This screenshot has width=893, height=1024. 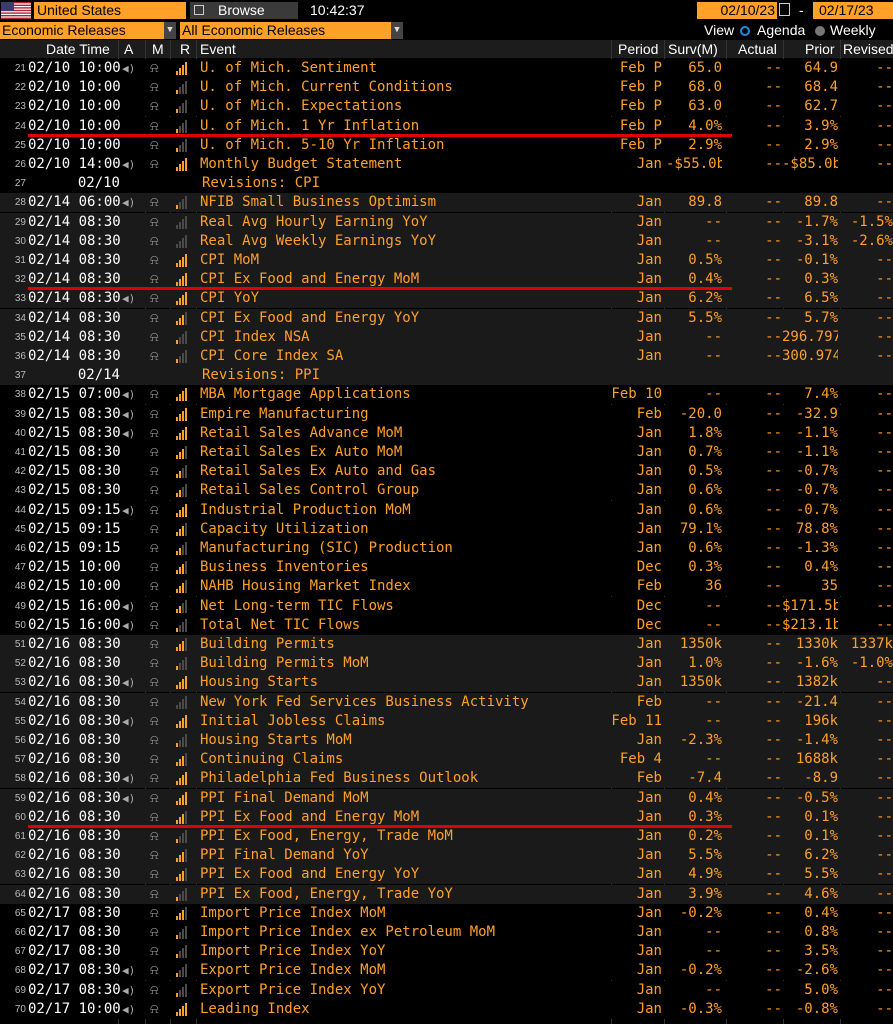 I want to click on event-name: Retail Sales Ex Auto MoM, so click(x=405, y=452).